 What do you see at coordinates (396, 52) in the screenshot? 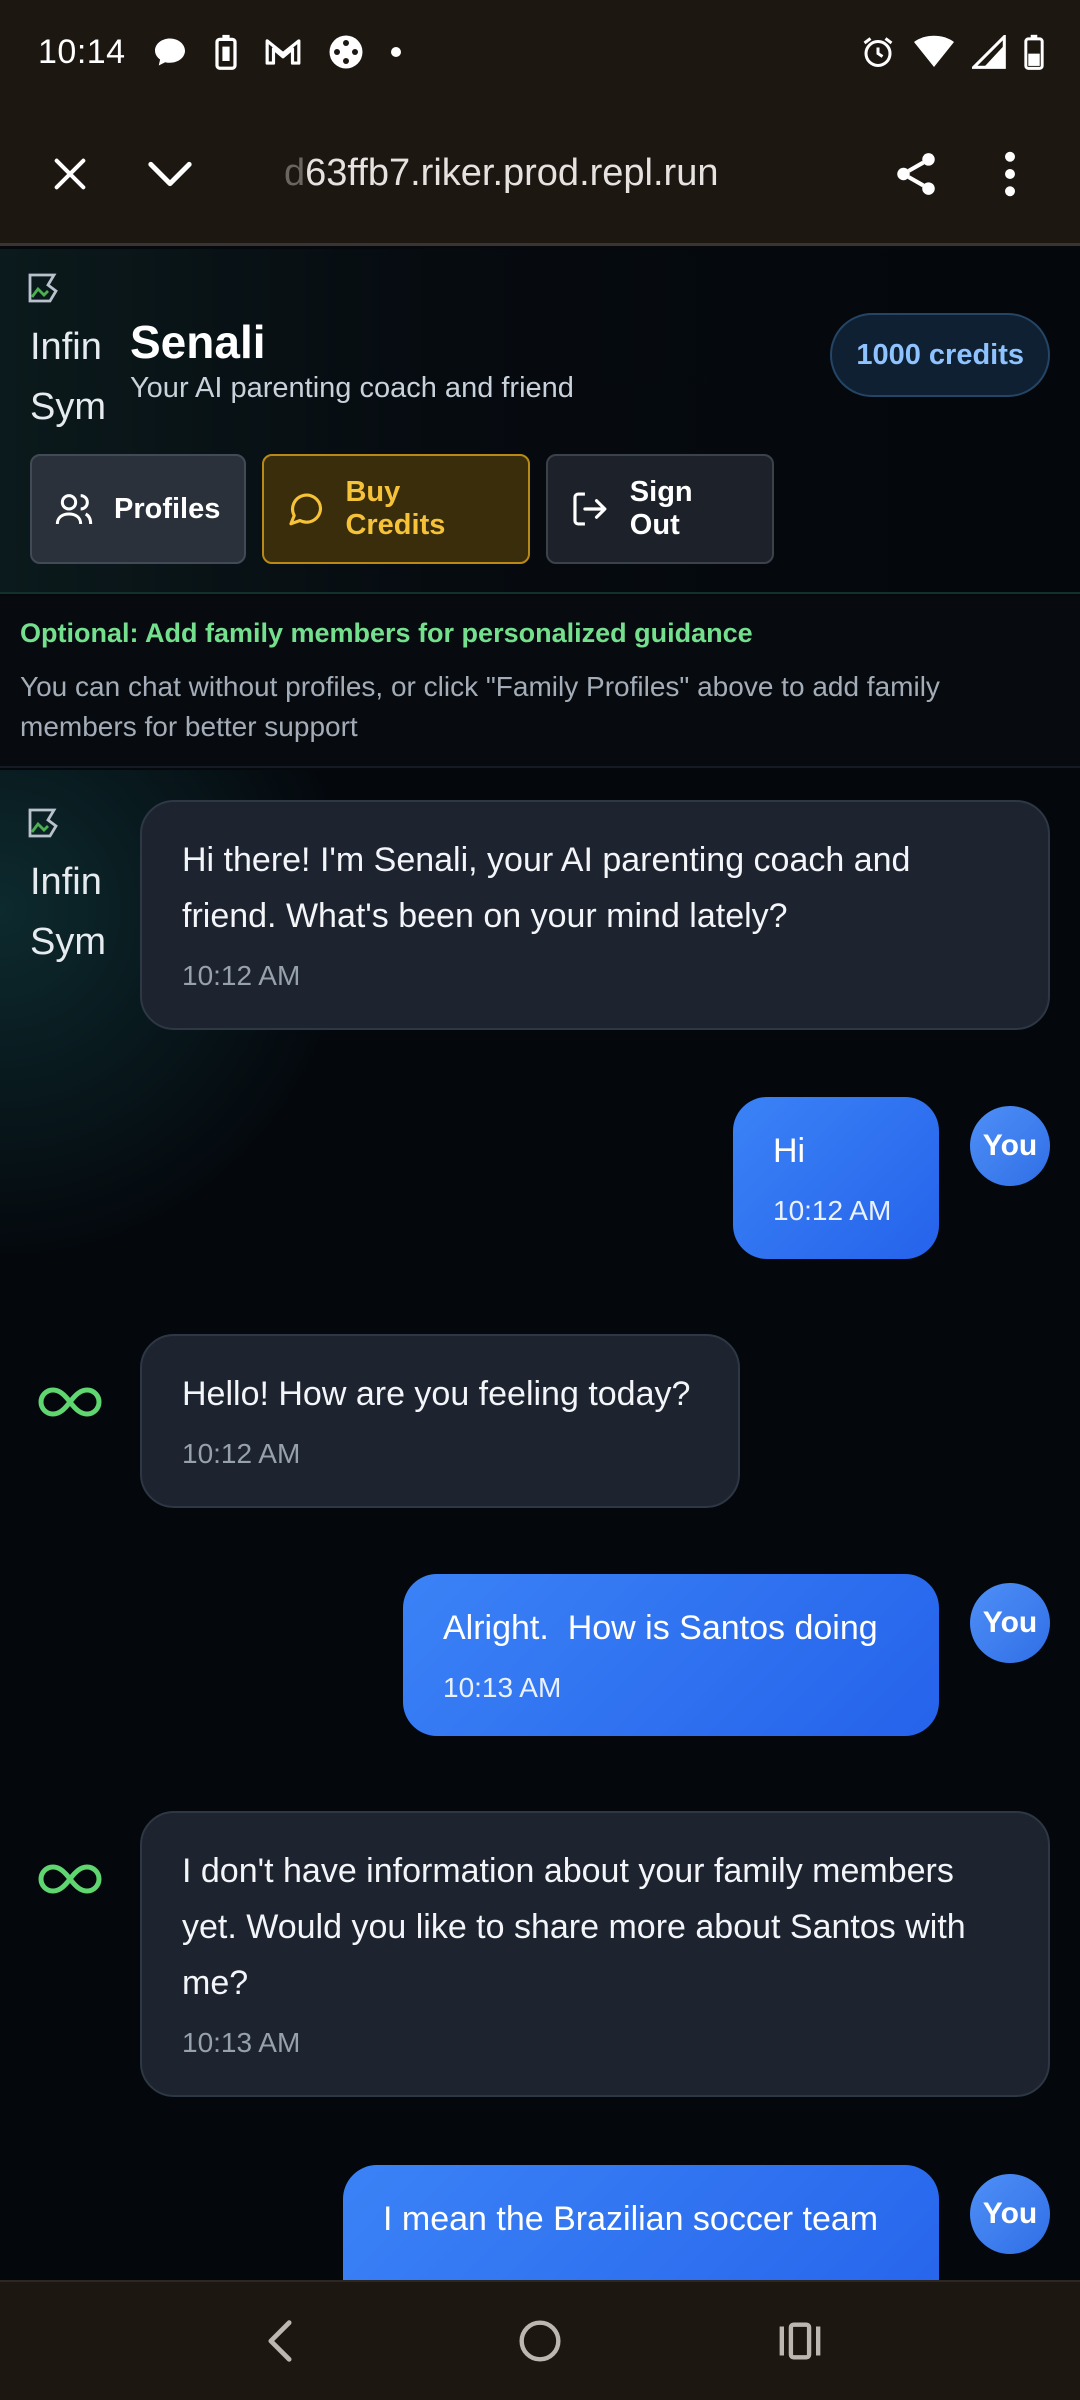
I see `dot-icon` at bounding box center [396, 52].